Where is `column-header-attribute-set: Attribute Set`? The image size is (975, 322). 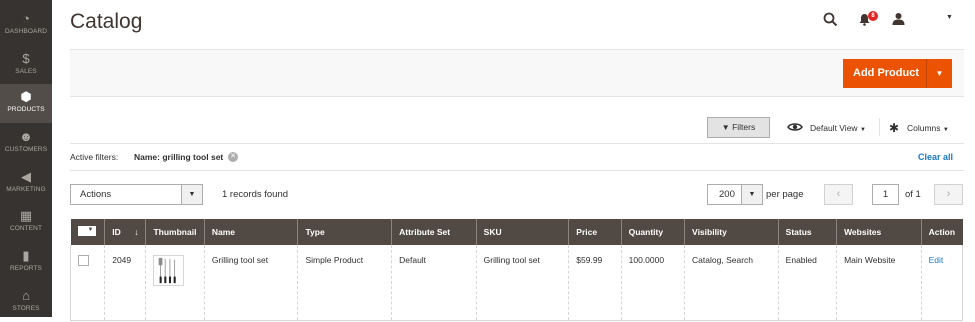
column-header-attribute-set: Attribute Set is located at coordinates (434, 232).